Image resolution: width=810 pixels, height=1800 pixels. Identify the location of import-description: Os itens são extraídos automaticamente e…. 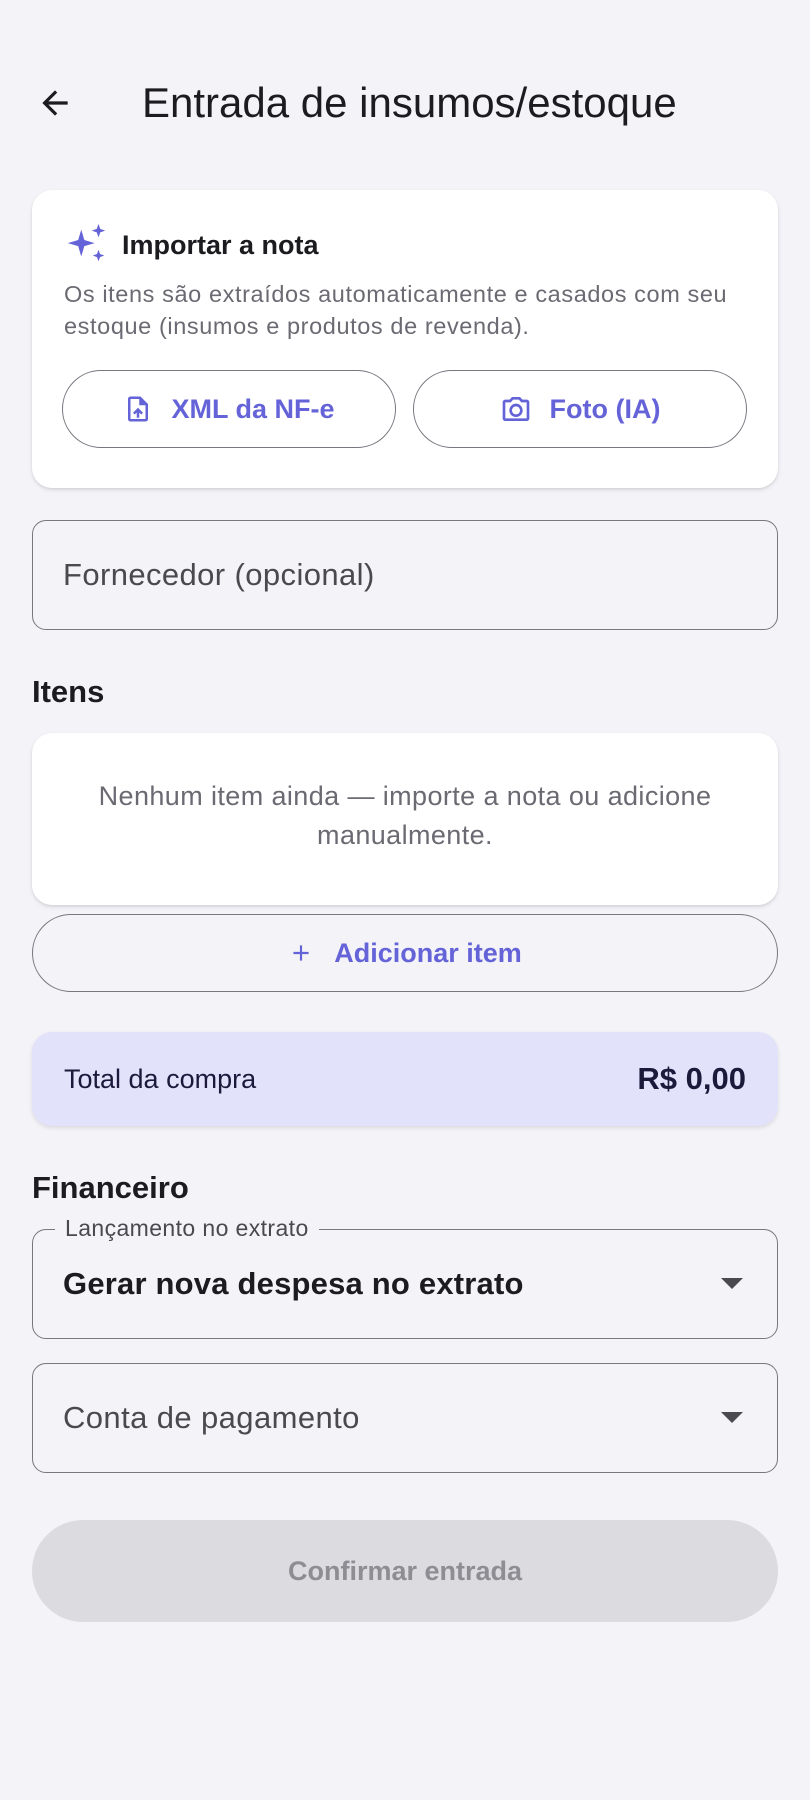
(396, 310).